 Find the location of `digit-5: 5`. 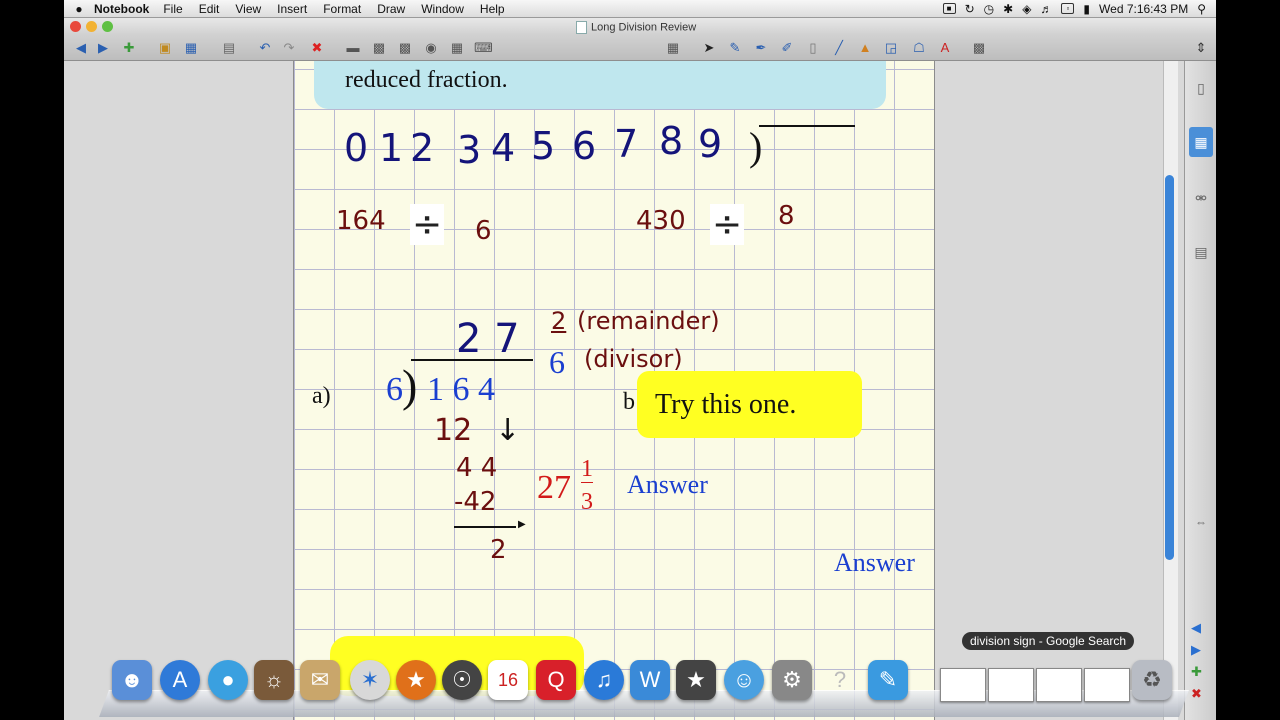

digit-5: 5 is located at coordinates (543, 146).